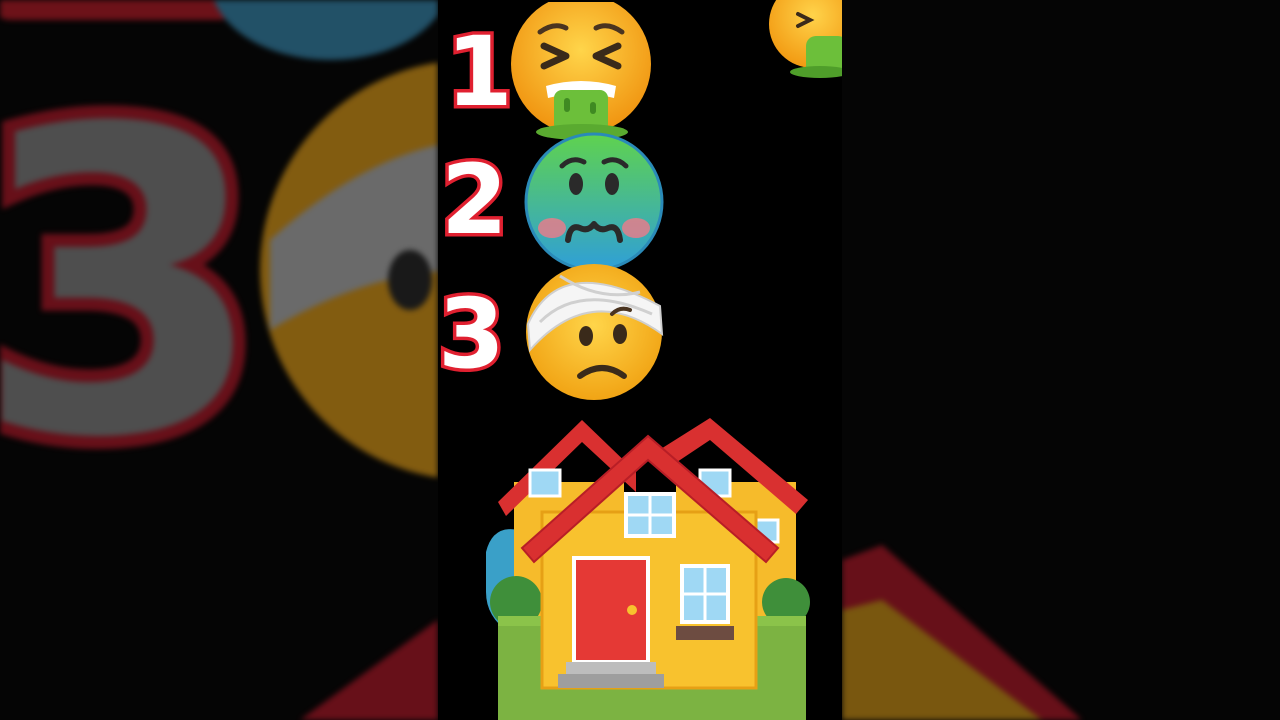  What do you see at coordinates (805, 39) in the screenshot?
I see `face-vomiting-partial-icon` at bounding box center [805, 39].